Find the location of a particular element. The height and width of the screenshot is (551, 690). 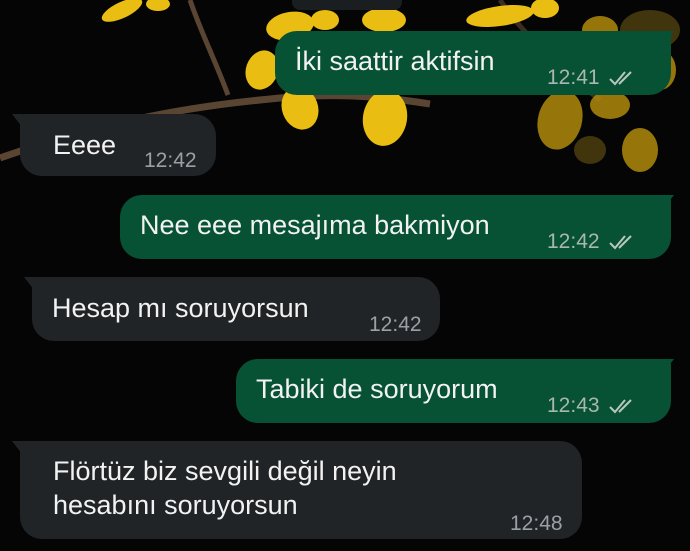

message-meta: 12:43 is located at coordinates (592, 406).